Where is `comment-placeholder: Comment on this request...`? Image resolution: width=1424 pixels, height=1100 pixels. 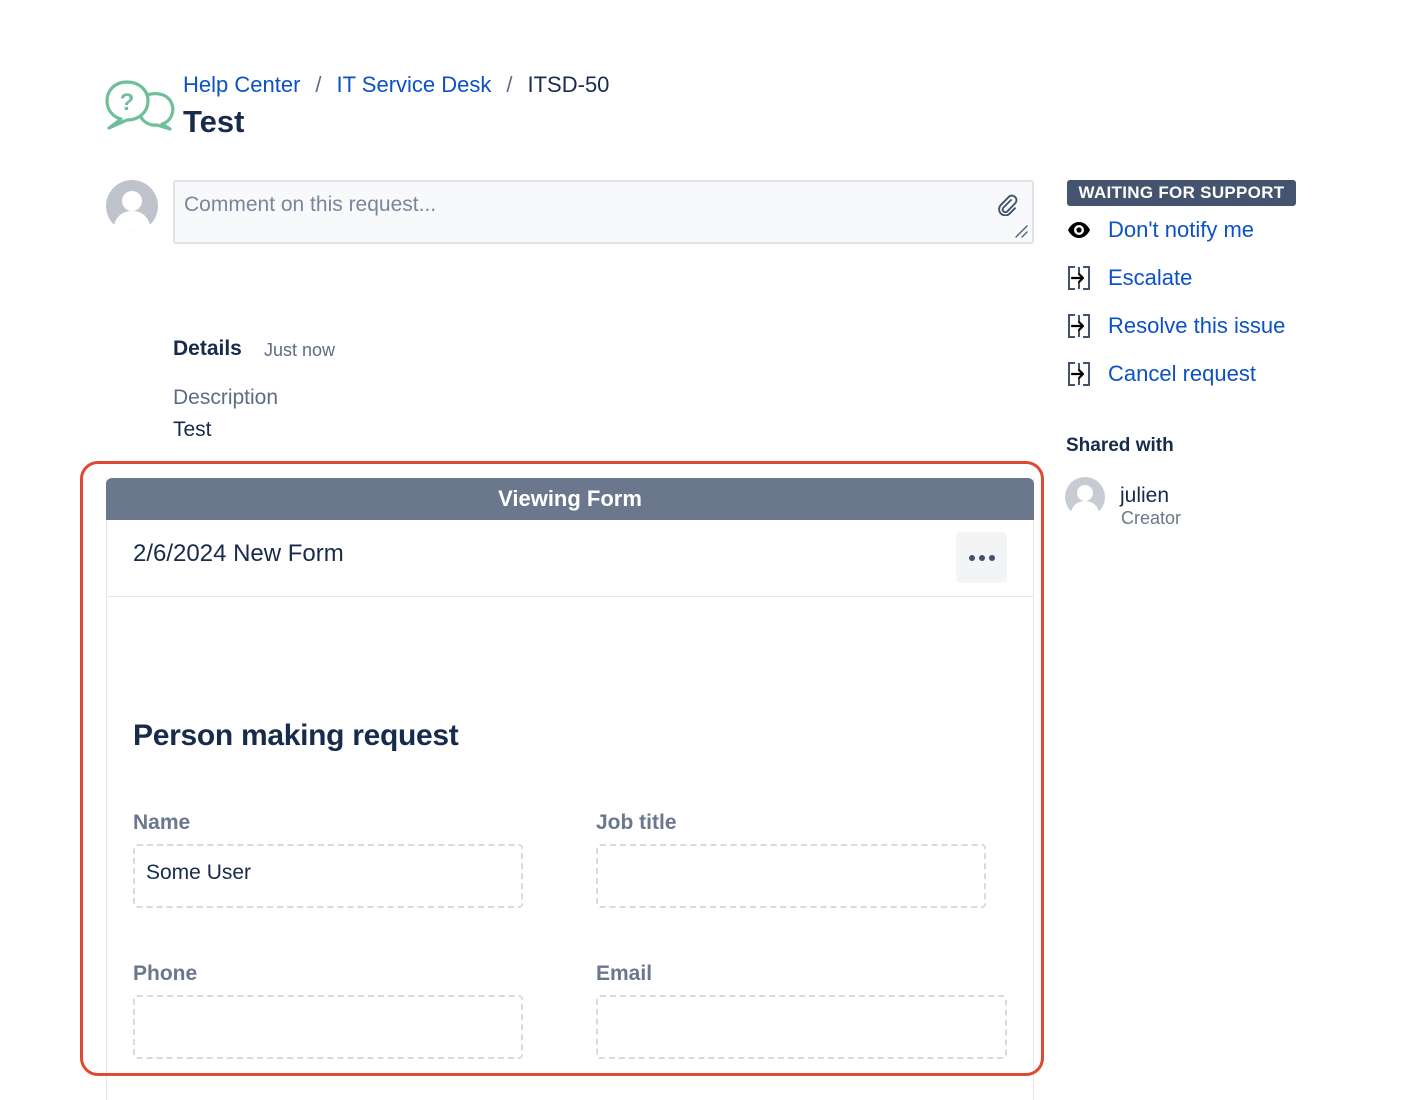
comment-placeholder: Comment on this request... is located at coordinates (310, 204).